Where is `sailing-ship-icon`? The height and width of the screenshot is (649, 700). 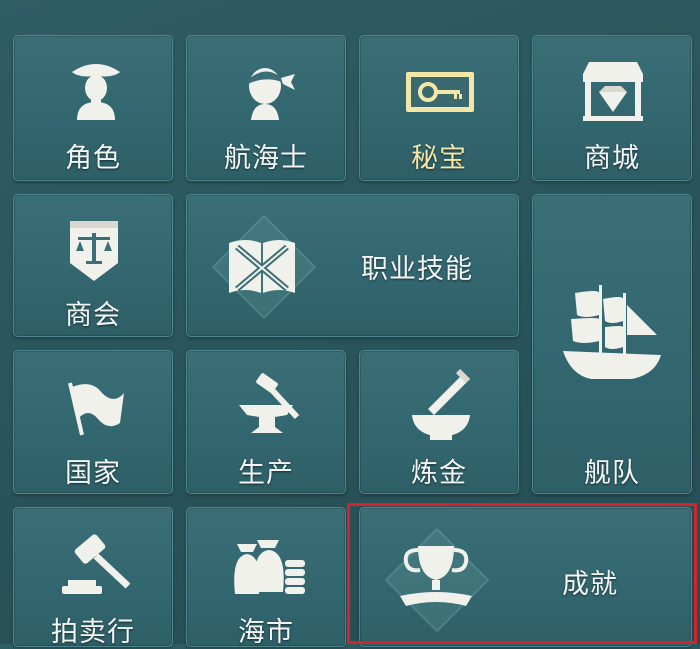 sailing-ship-icon is located at coordinates (613, 331).